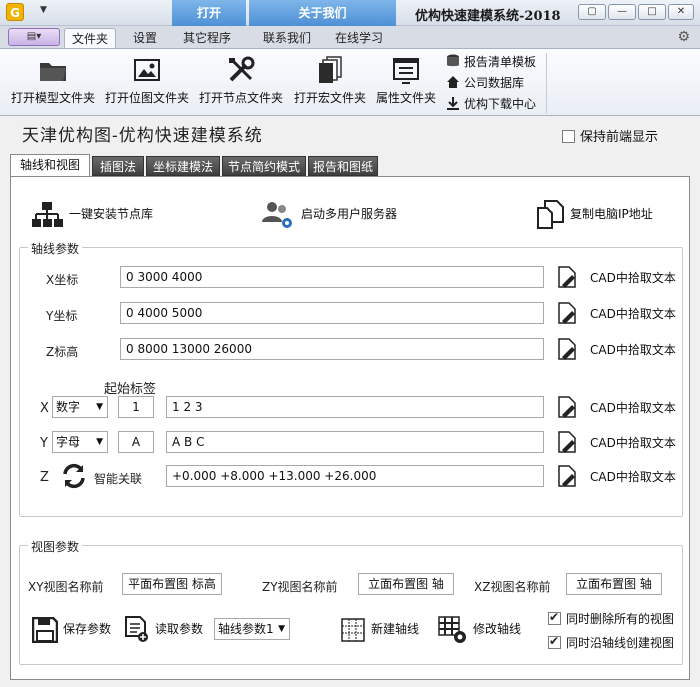 The image size is (700, 687). I want to click on xz-view-name-label: XZ视图名称前, so click(512, 587).